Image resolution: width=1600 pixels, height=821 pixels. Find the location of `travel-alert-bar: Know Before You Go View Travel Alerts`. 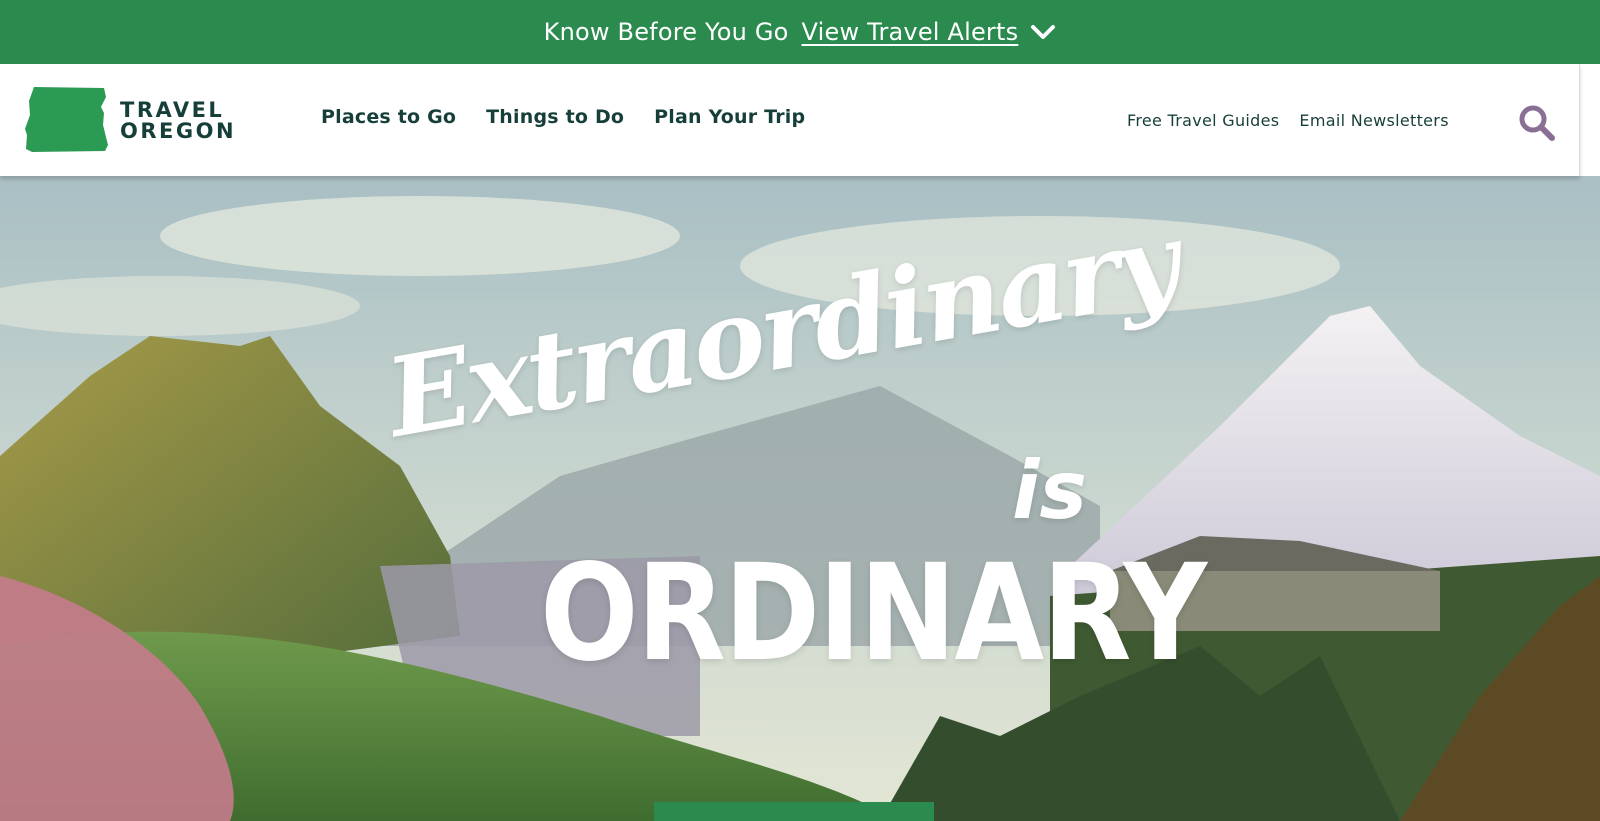

travel-alert-bar: Know Before You Go View Travel Alerts is located at coordinates (800, 32).